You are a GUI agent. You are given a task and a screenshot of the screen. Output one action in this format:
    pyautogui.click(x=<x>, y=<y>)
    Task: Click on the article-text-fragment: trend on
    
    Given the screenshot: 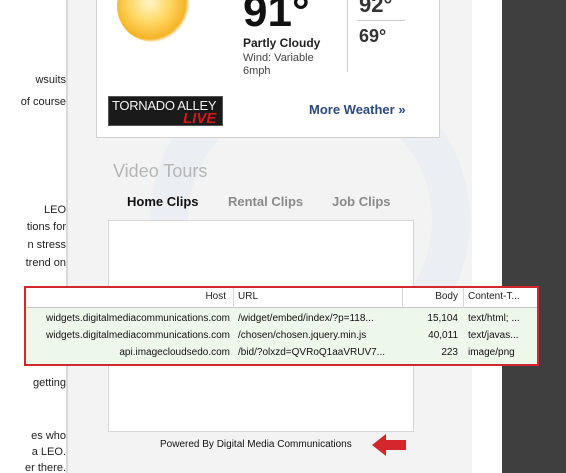 What is the action you would take?
    pyautogui.click(x=45, y=263)
    